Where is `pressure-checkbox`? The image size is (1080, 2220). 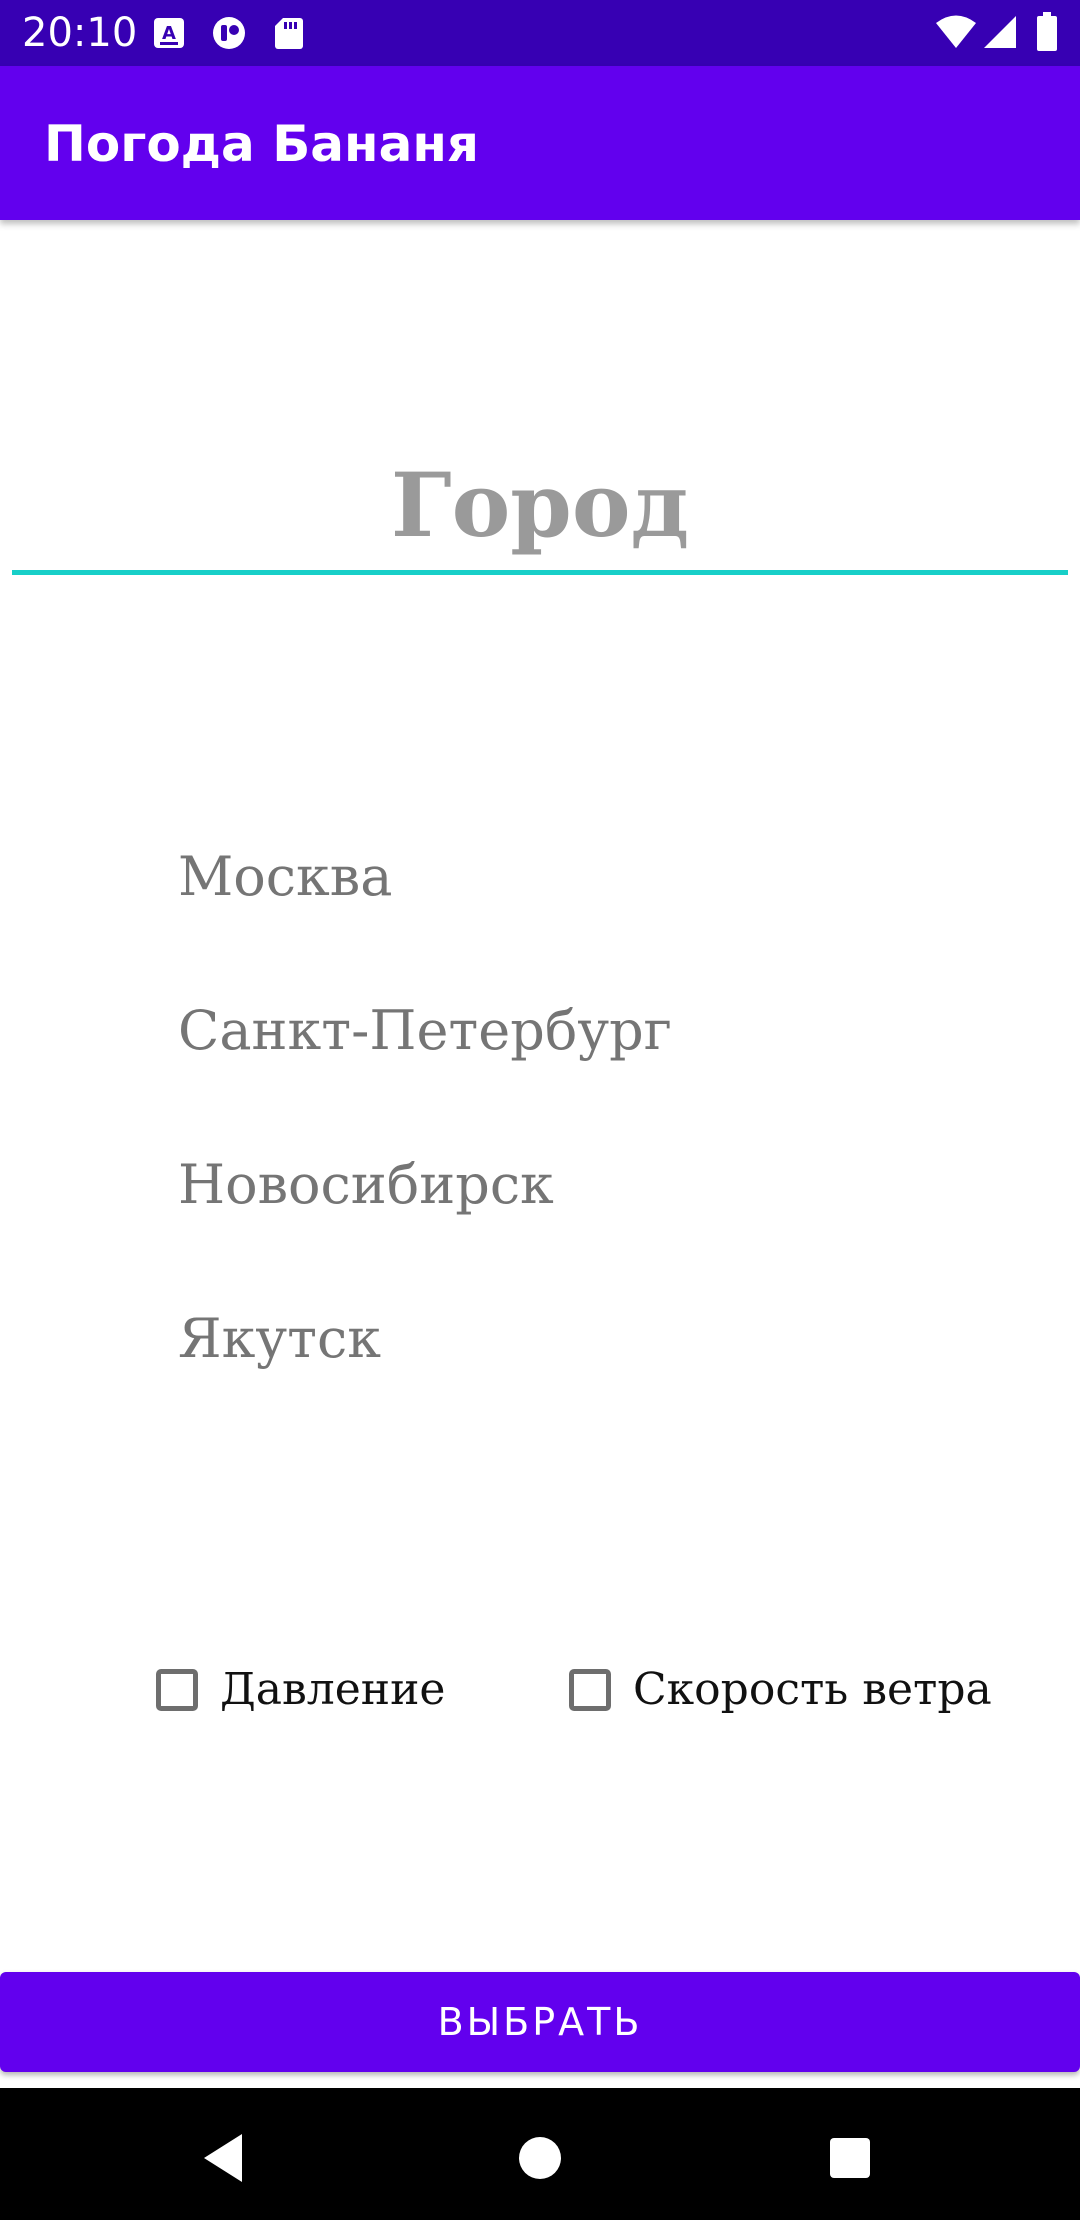
pressure-checkbox is located at coordinates (177, 1690).